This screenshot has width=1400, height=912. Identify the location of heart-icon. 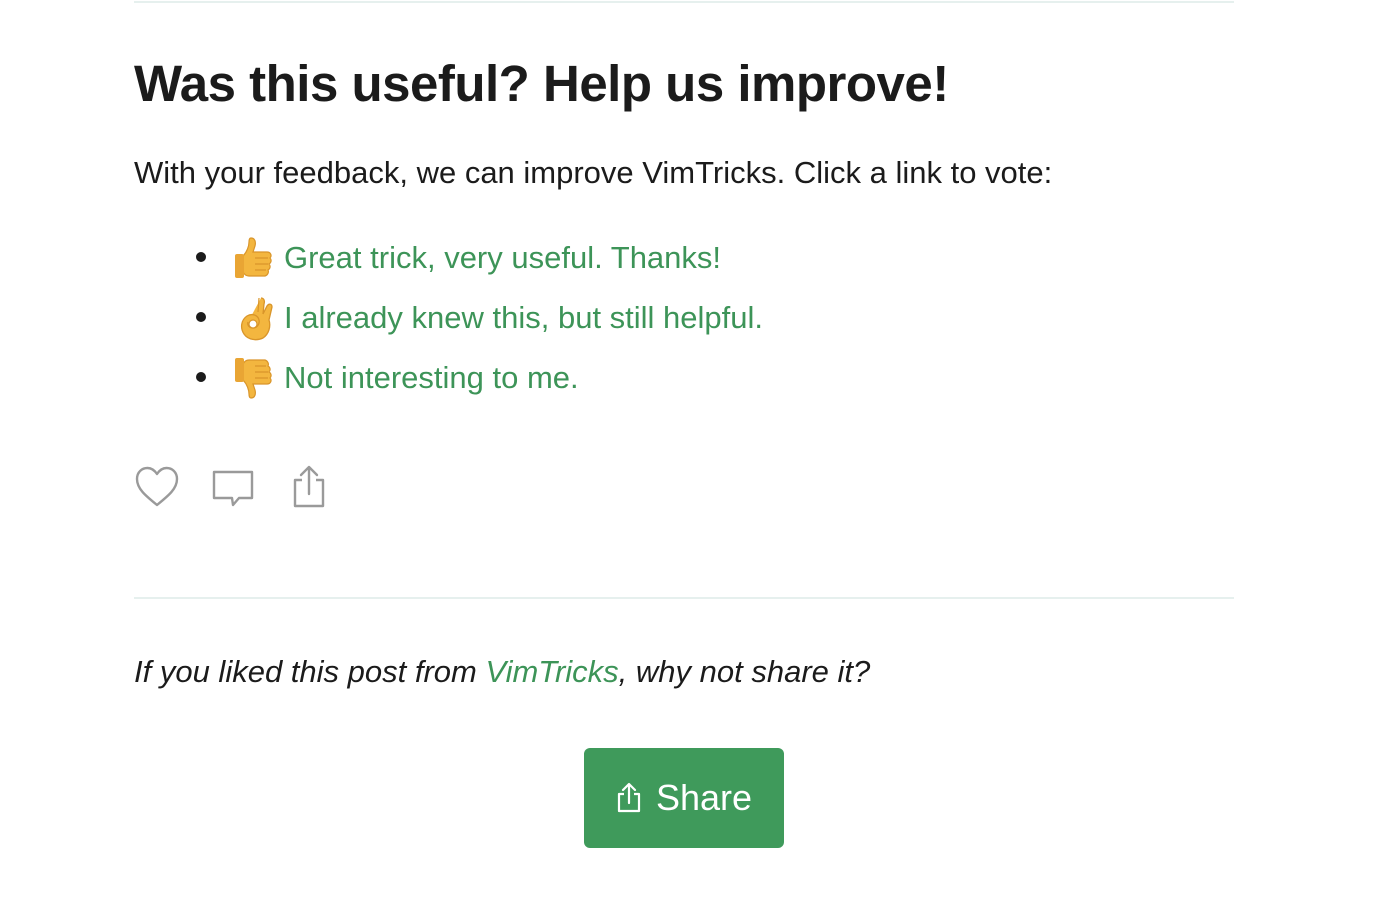
(157, 486).